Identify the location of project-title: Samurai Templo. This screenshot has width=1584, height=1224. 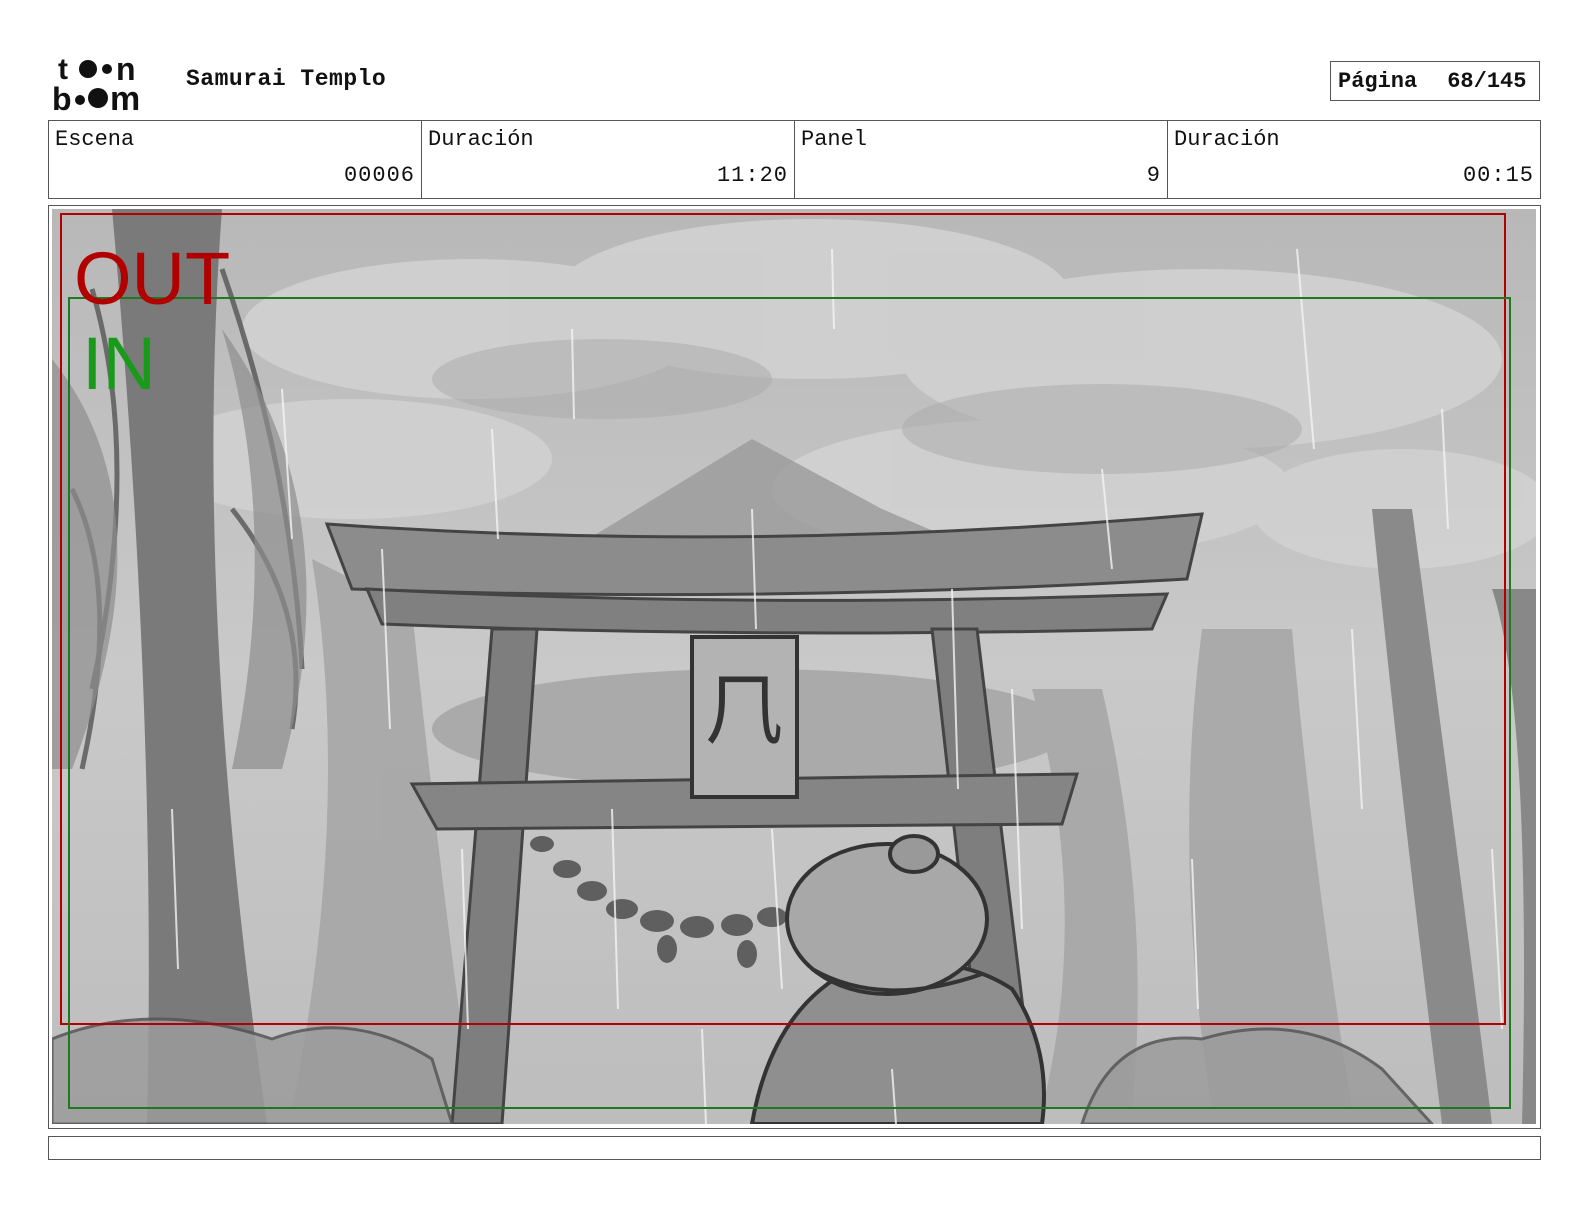
(286, 79).